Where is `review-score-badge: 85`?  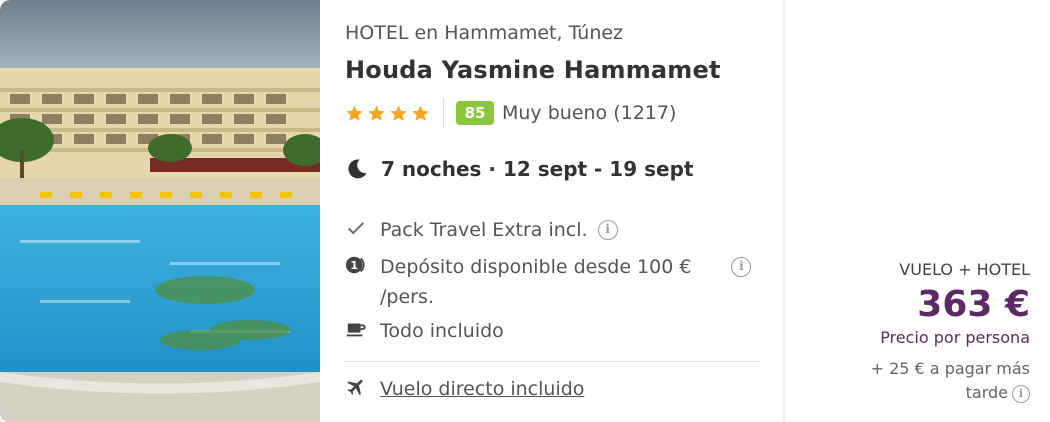
review-score-badge: 85 is located at coordinates (475, 113).